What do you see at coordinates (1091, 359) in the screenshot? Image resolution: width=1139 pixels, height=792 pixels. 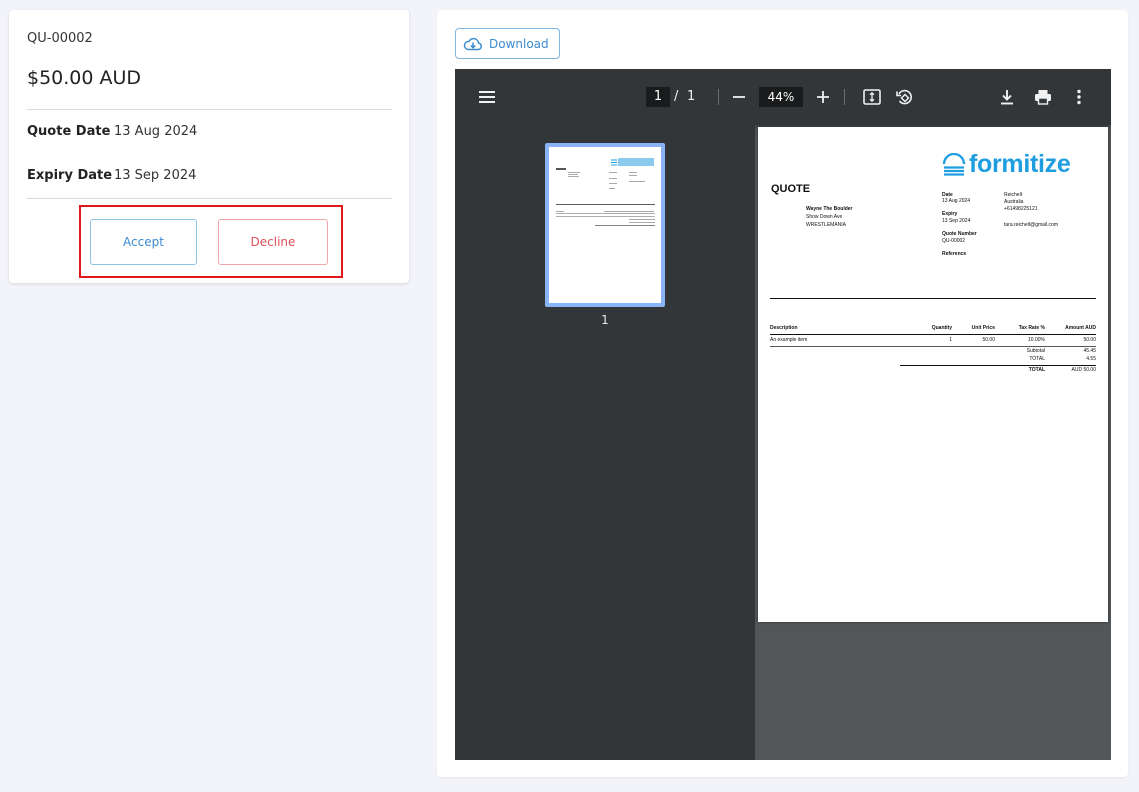 I see `tax-total-value: 4.55` at bounding box center [1091, 359].